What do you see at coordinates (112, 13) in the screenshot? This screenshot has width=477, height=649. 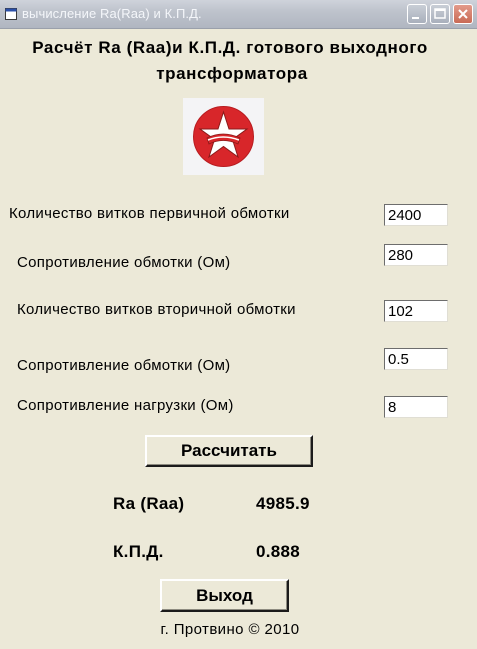 I see `window-title: вычисление Ra(Raa) и К.П.Д.` at bounding box center [112, 13].